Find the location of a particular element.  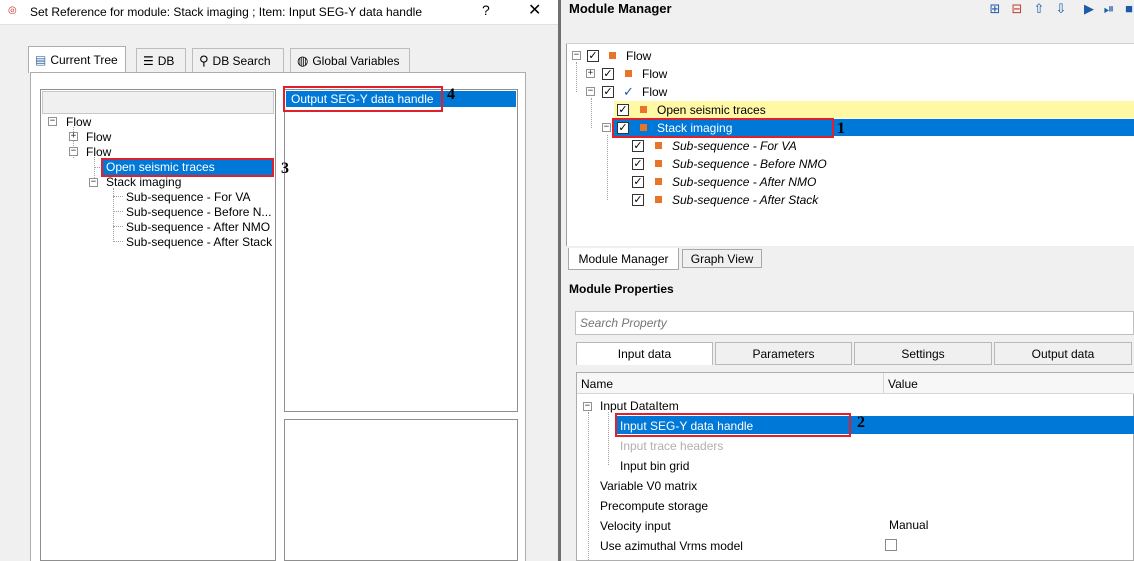

module-row-flow-root: Flow is located at coordinates (638, 56).